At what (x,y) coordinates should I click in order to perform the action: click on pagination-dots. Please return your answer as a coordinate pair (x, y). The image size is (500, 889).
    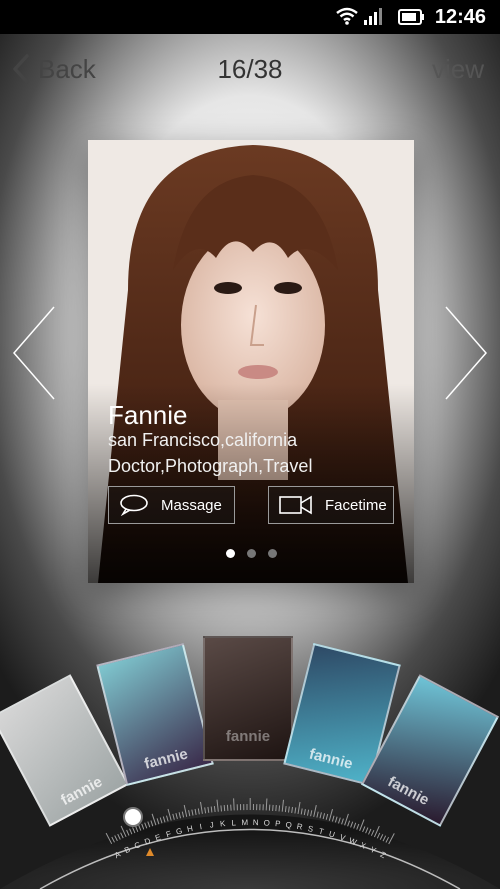
    Looking at the image, I should click on (251, 553).